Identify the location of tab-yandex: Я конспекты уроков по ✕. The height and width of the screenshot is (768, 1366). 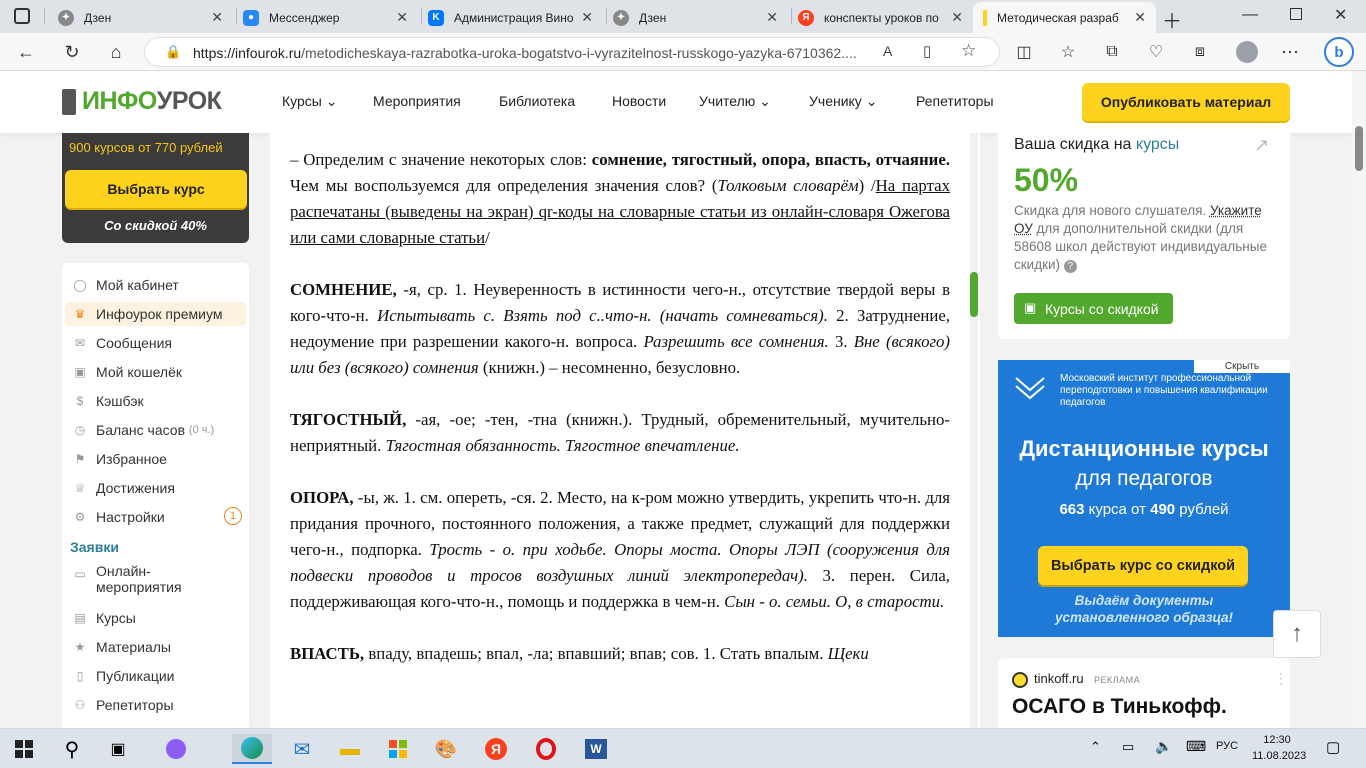
(880, 17).